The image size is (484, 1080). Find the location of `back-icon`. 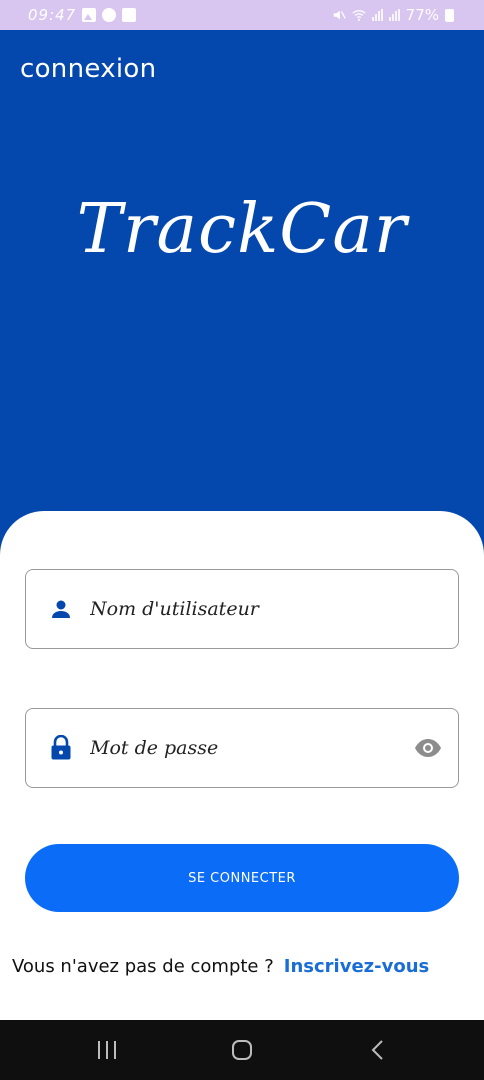

back-icon is located at coordinates (377, 1050).